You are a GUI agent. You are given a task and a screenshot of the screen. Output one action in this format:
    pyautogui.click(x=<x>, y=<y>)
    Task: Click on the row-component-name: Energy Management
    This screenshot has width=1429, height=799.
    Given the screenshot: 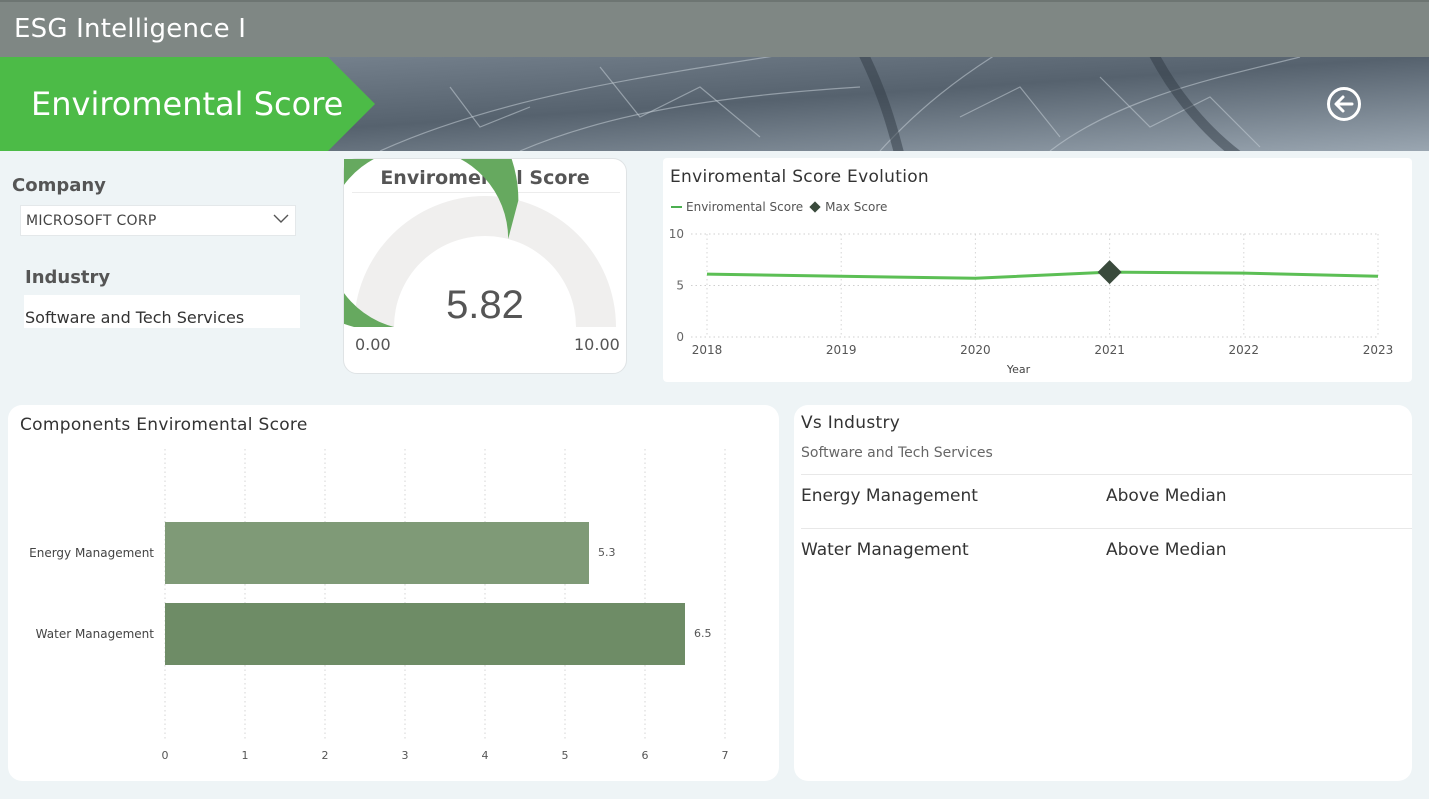 What is the action you would take?
    pyautogui.click(x=889, y=496)
    